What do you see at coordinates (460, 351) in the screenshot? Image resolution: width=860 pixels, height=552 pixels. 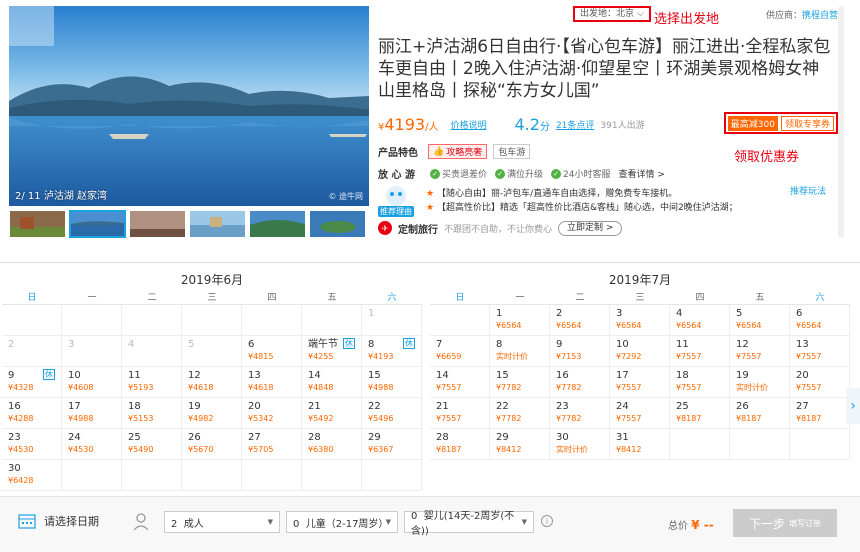 I see `calendar-day: 7 ¥6659` at bounding box center [460, 351].